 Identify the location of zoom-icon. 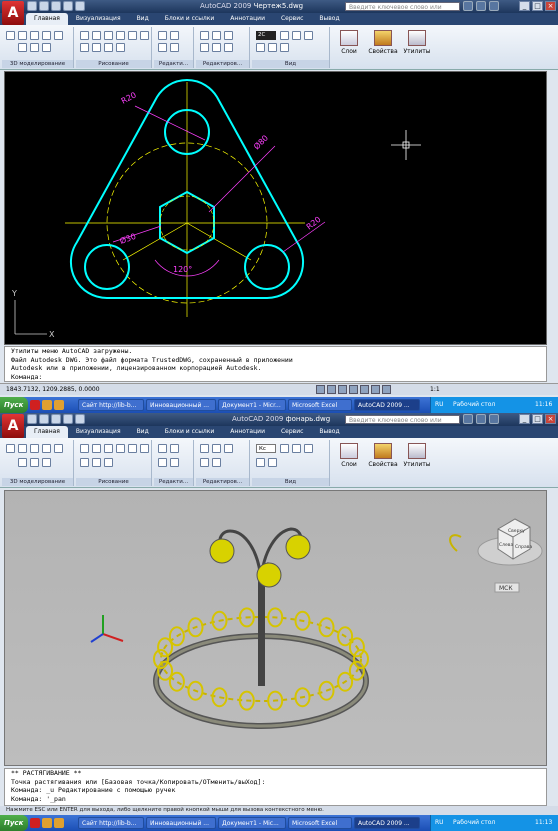
(260, 47).